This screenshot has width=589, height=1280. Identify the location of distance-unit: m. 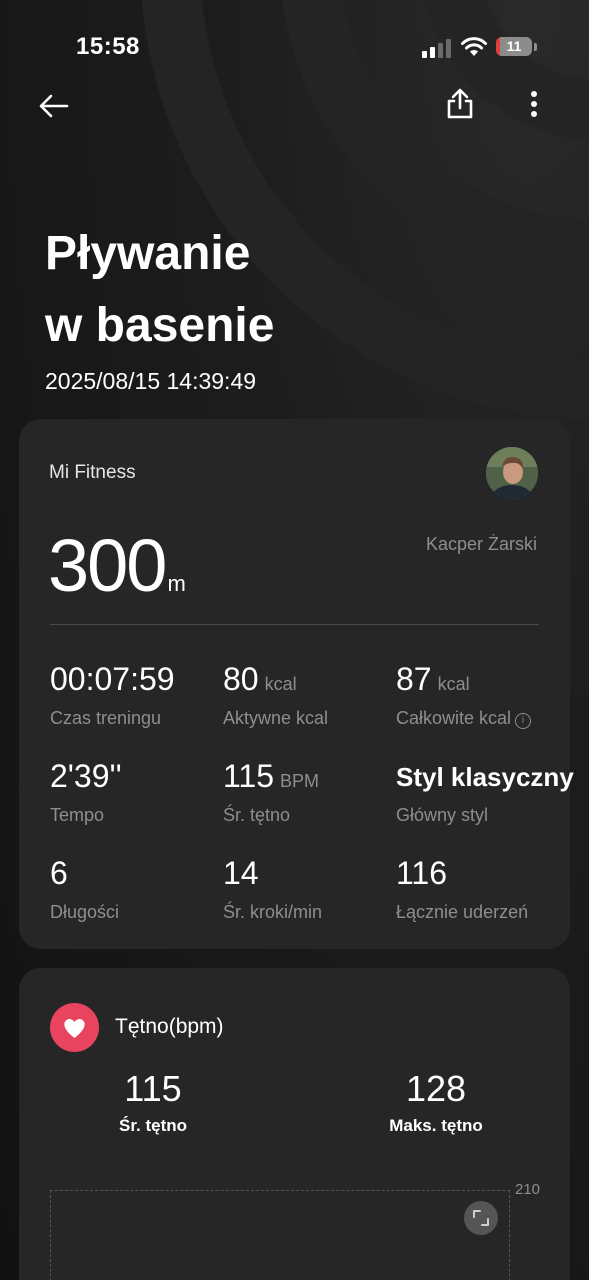
(176, 583).